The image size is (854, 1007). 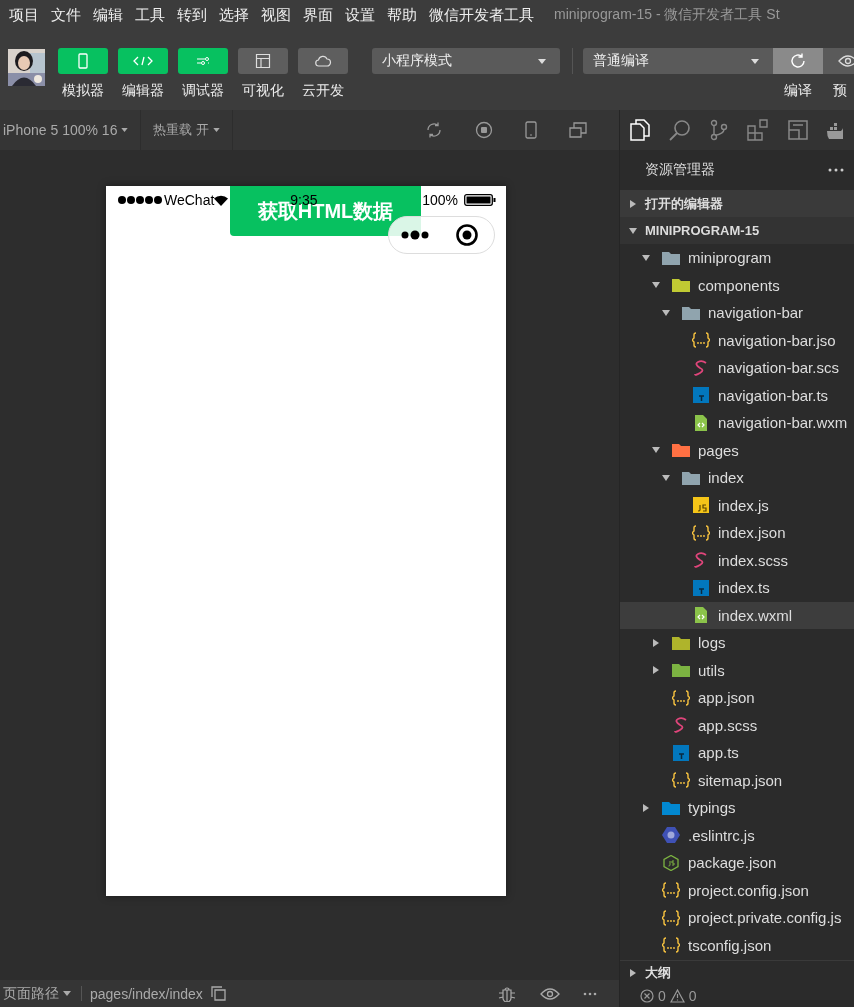 What do you see at coordinates (737, 698) in the screenshot?
I see `tree-item: app.json` at bounding box center [737, 698].